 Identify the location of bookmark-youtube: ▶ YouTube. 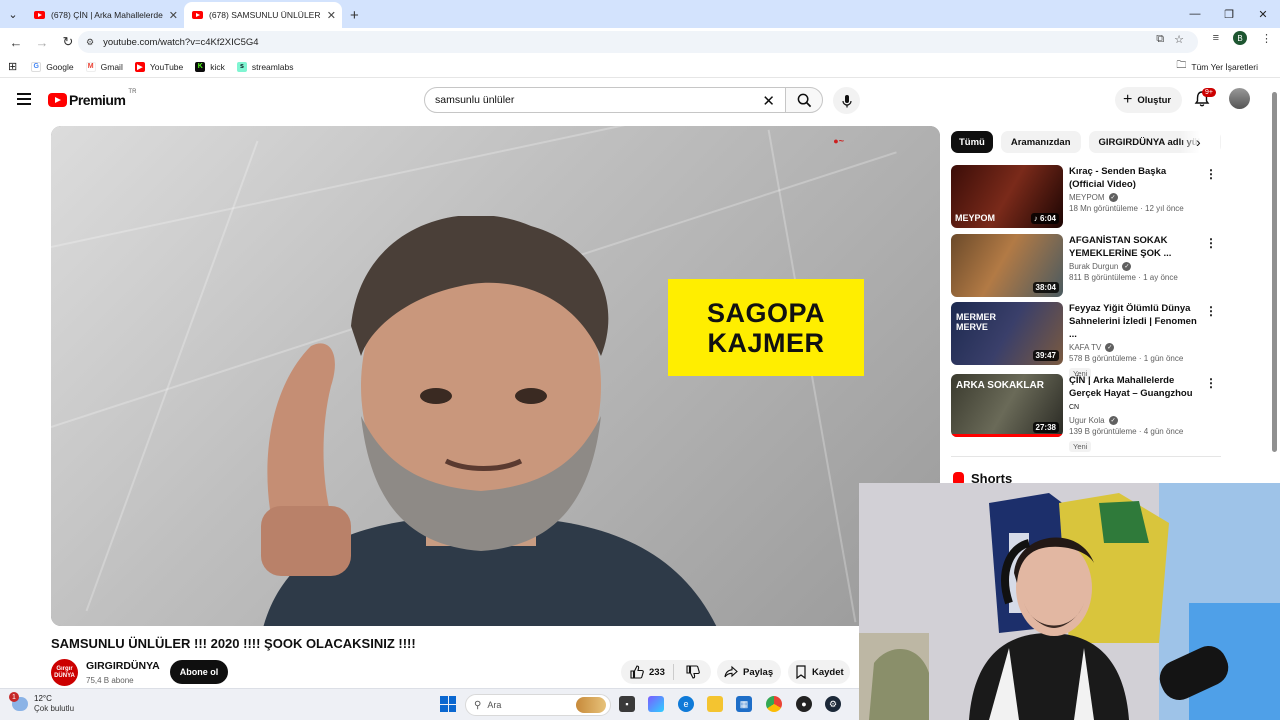
(158, 66).